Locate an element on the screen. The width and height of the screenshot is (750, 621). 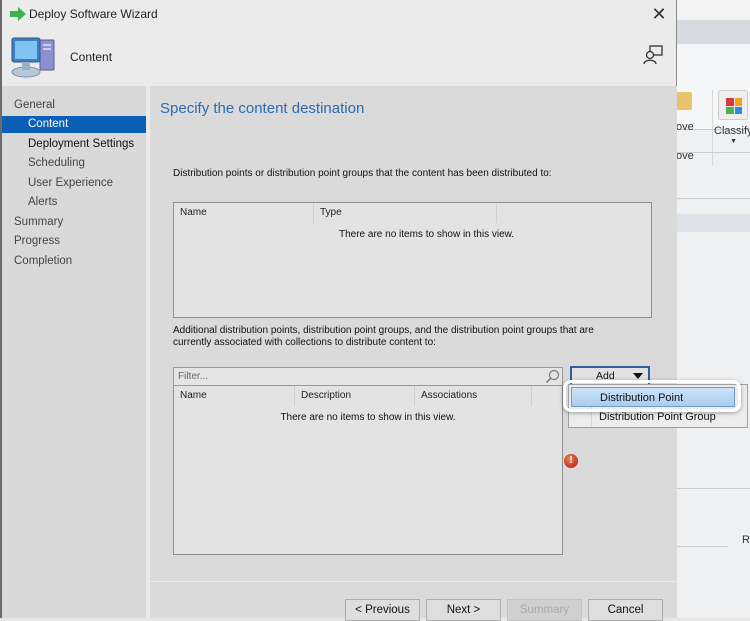
nav-item-completion: Completion is located at coordinates (74, 261).